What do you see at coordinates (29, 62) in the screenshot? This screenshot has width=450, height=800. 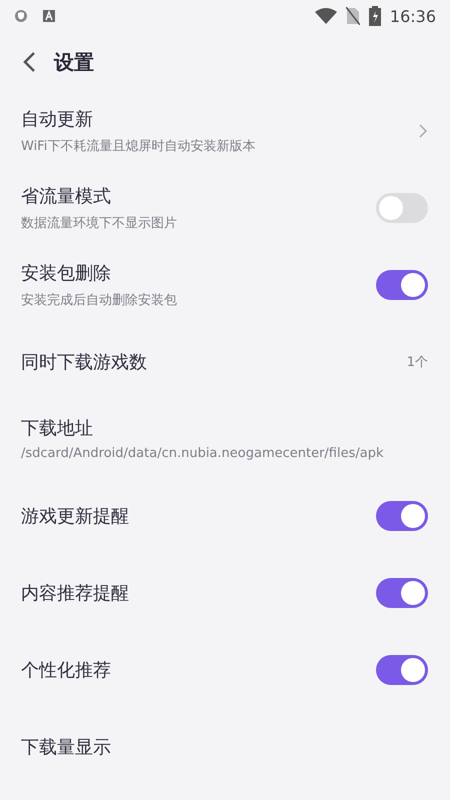 I see `back-icon` at bounding box center [29, 62].